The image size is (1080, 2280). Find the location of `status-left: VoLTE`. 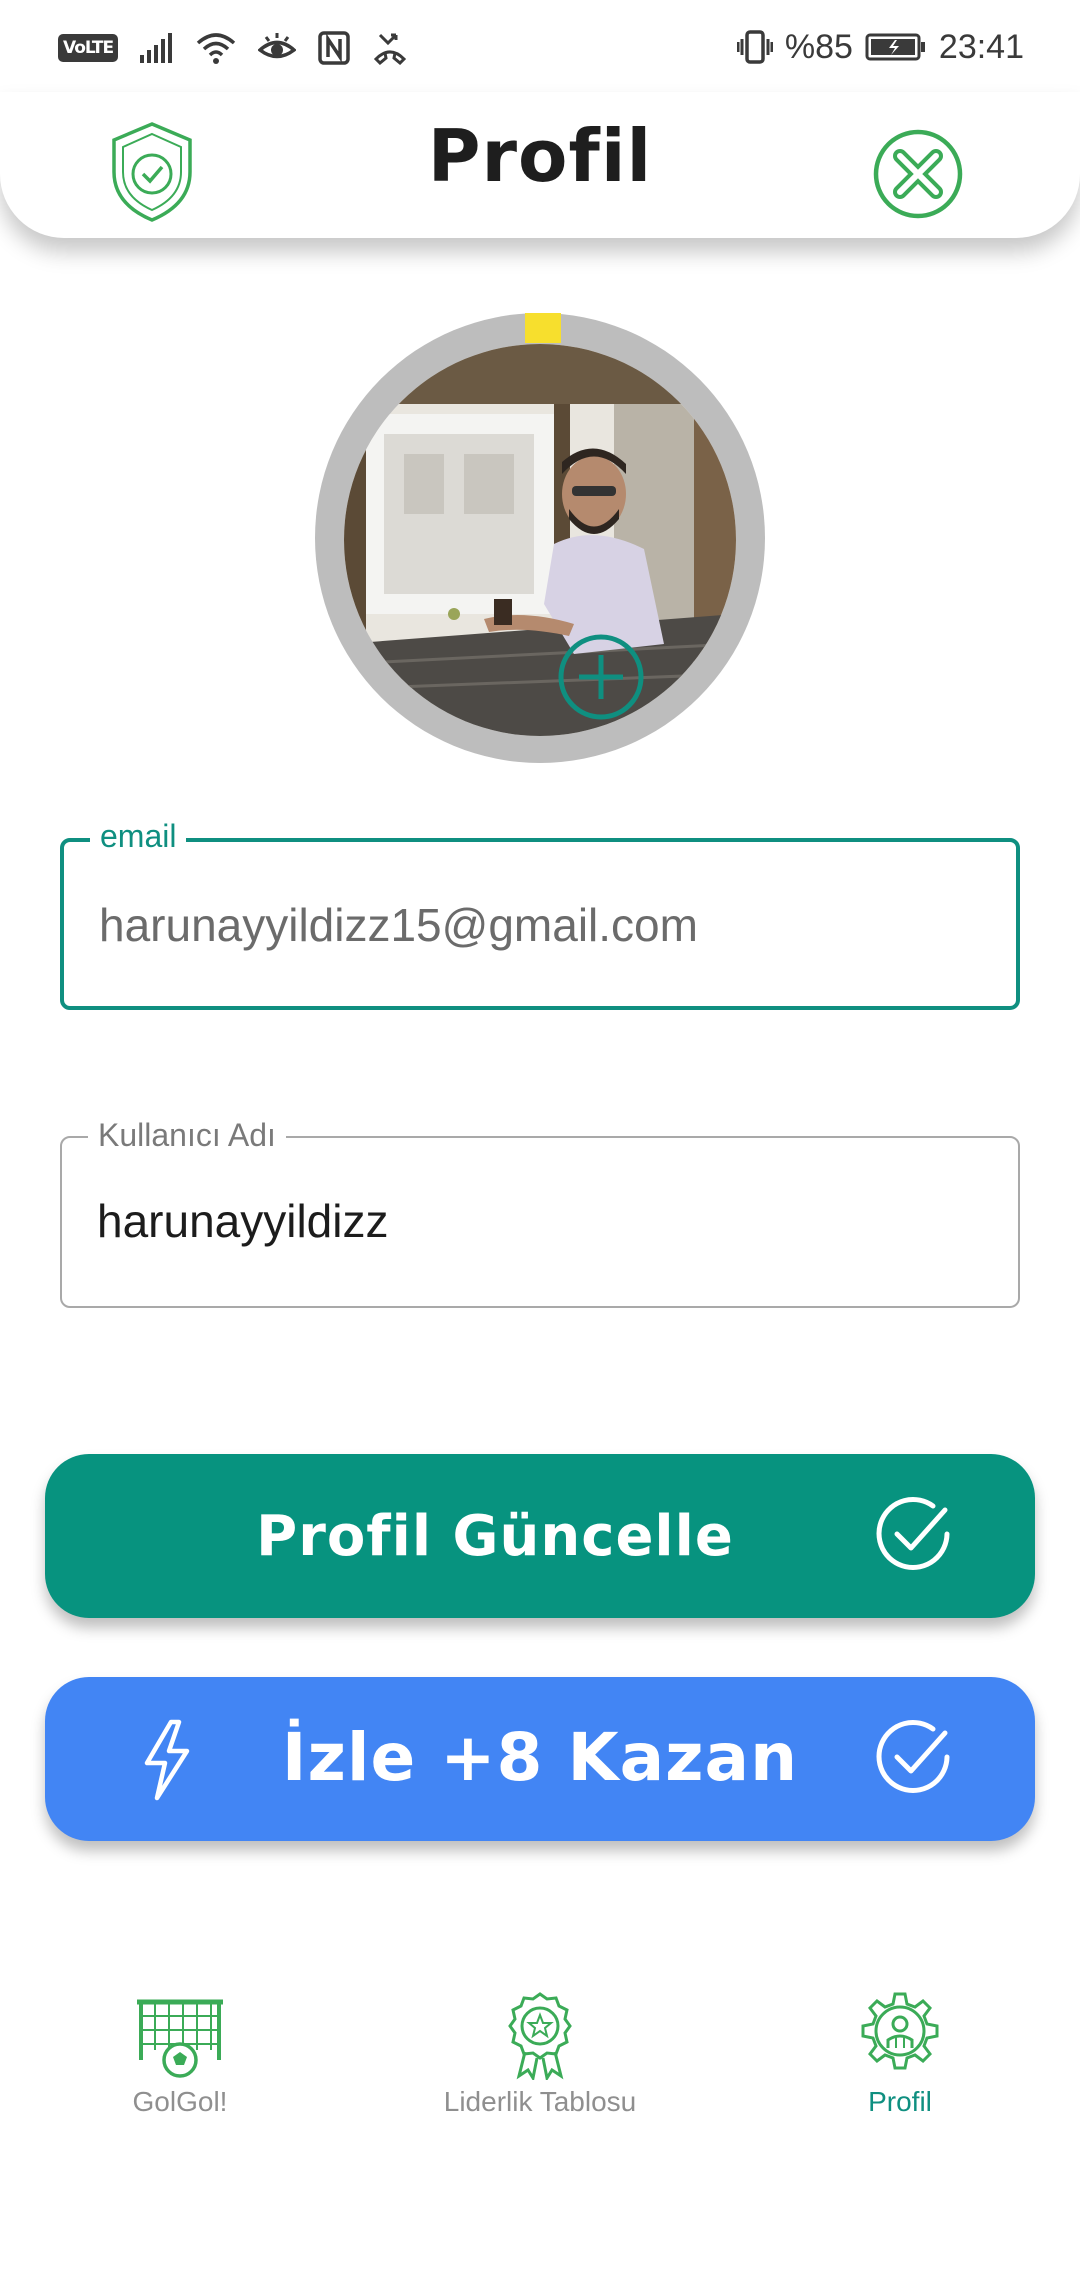

status-left: VoLTE is located at coordinates (233, 48).